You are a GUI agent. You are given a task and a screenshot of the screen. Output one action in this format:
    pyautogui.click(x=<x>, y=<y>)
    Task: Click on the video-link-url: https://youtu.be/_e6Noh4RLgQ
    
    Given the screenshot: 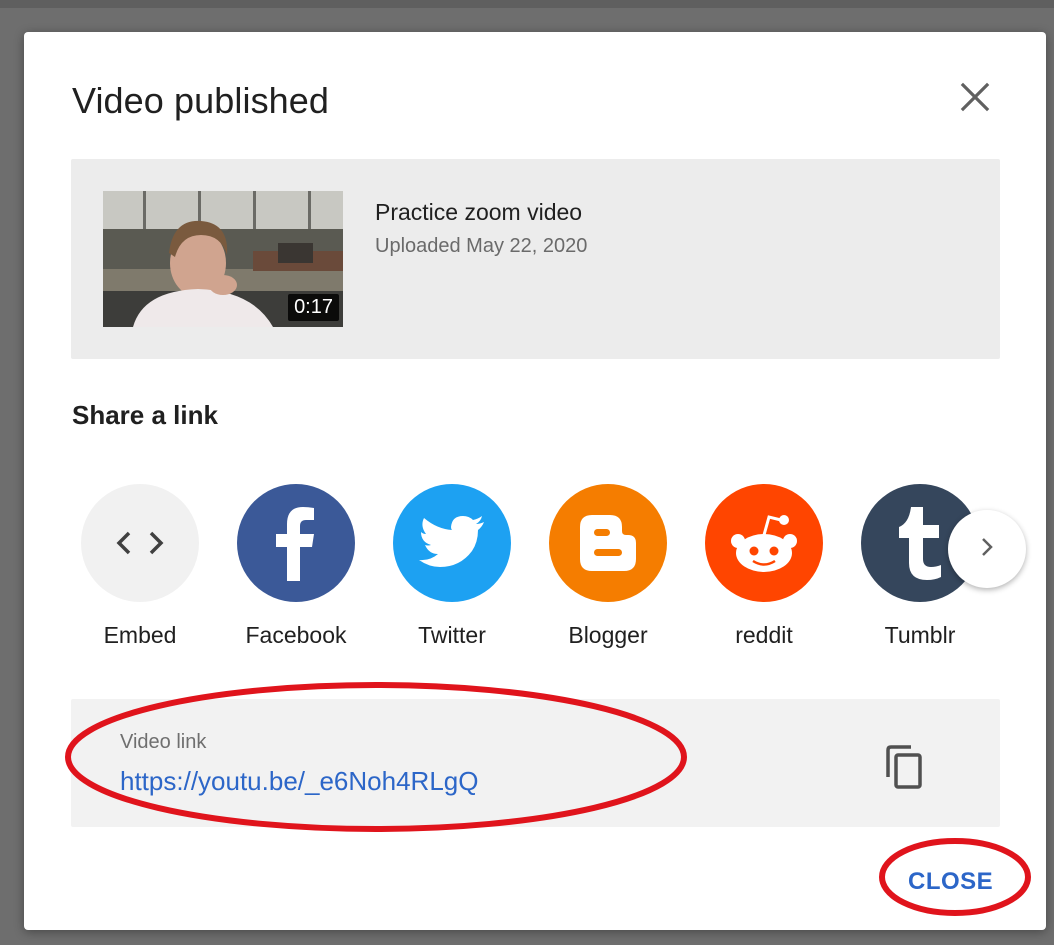 What is the action you would take?
    pyautogui.click(x=299, y=781)
    